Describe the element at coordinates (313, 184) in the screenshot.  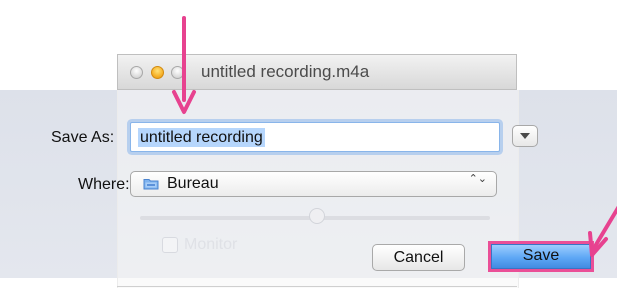
I see `where-select: Bureau ⌃⌄` at that location.